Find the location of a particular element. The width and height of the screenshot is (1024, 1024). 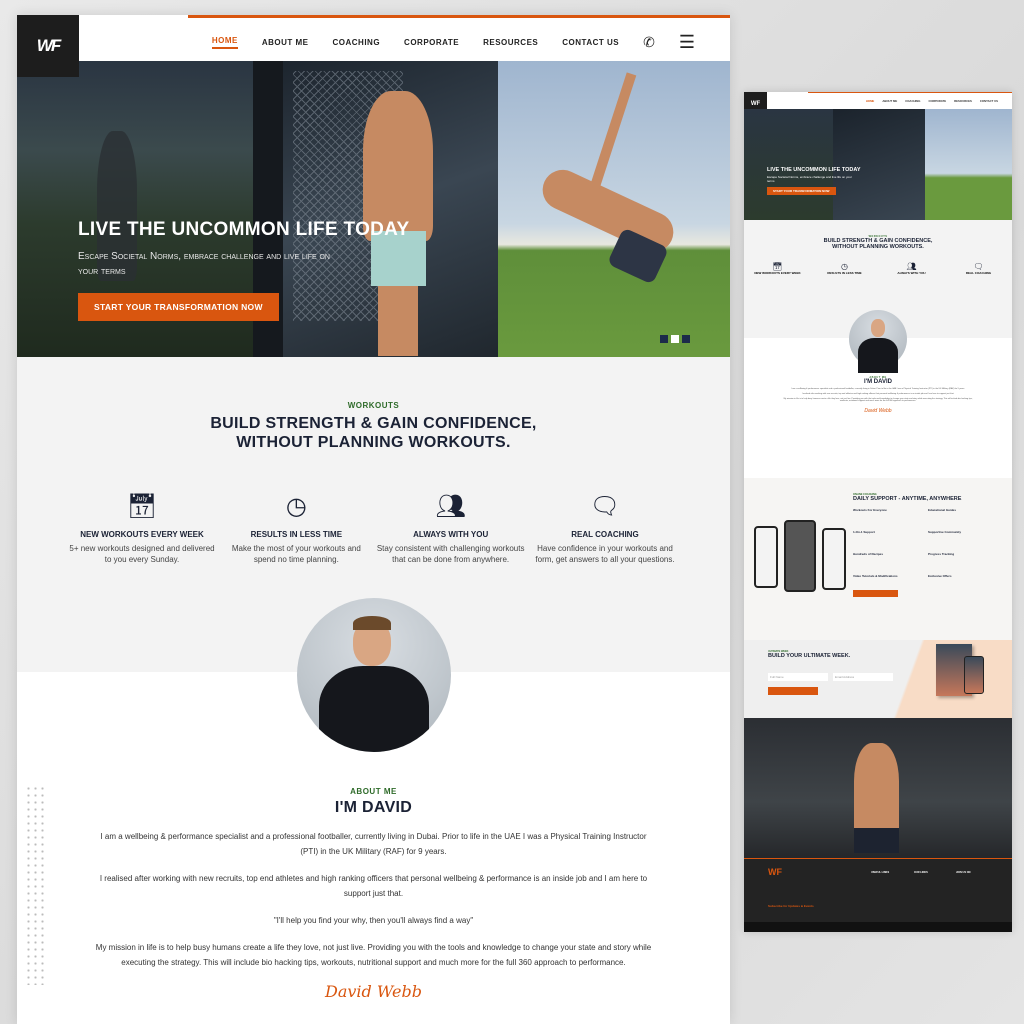

mini-footer-heading: USEFUL LINKS is located at coordinates (880, 872).